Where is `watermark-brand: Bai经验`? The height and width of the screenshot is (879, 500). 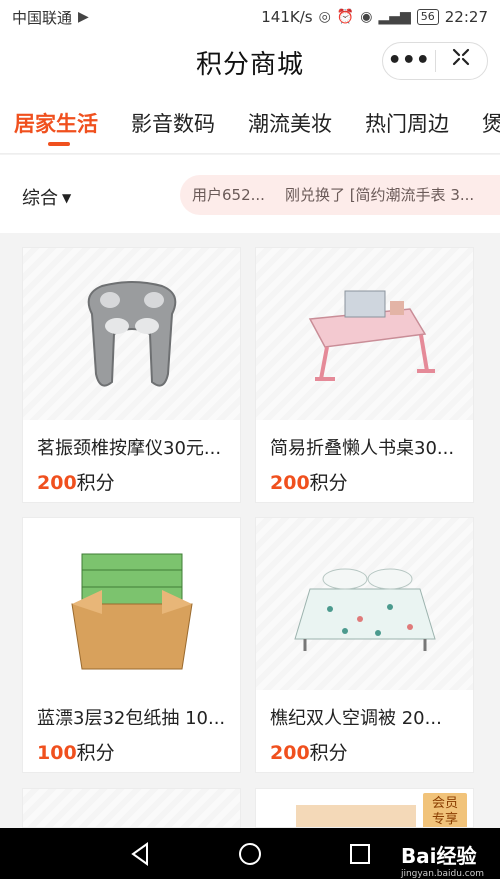
watermark-brand: Bai经验 is located at coordinates (438, 856).